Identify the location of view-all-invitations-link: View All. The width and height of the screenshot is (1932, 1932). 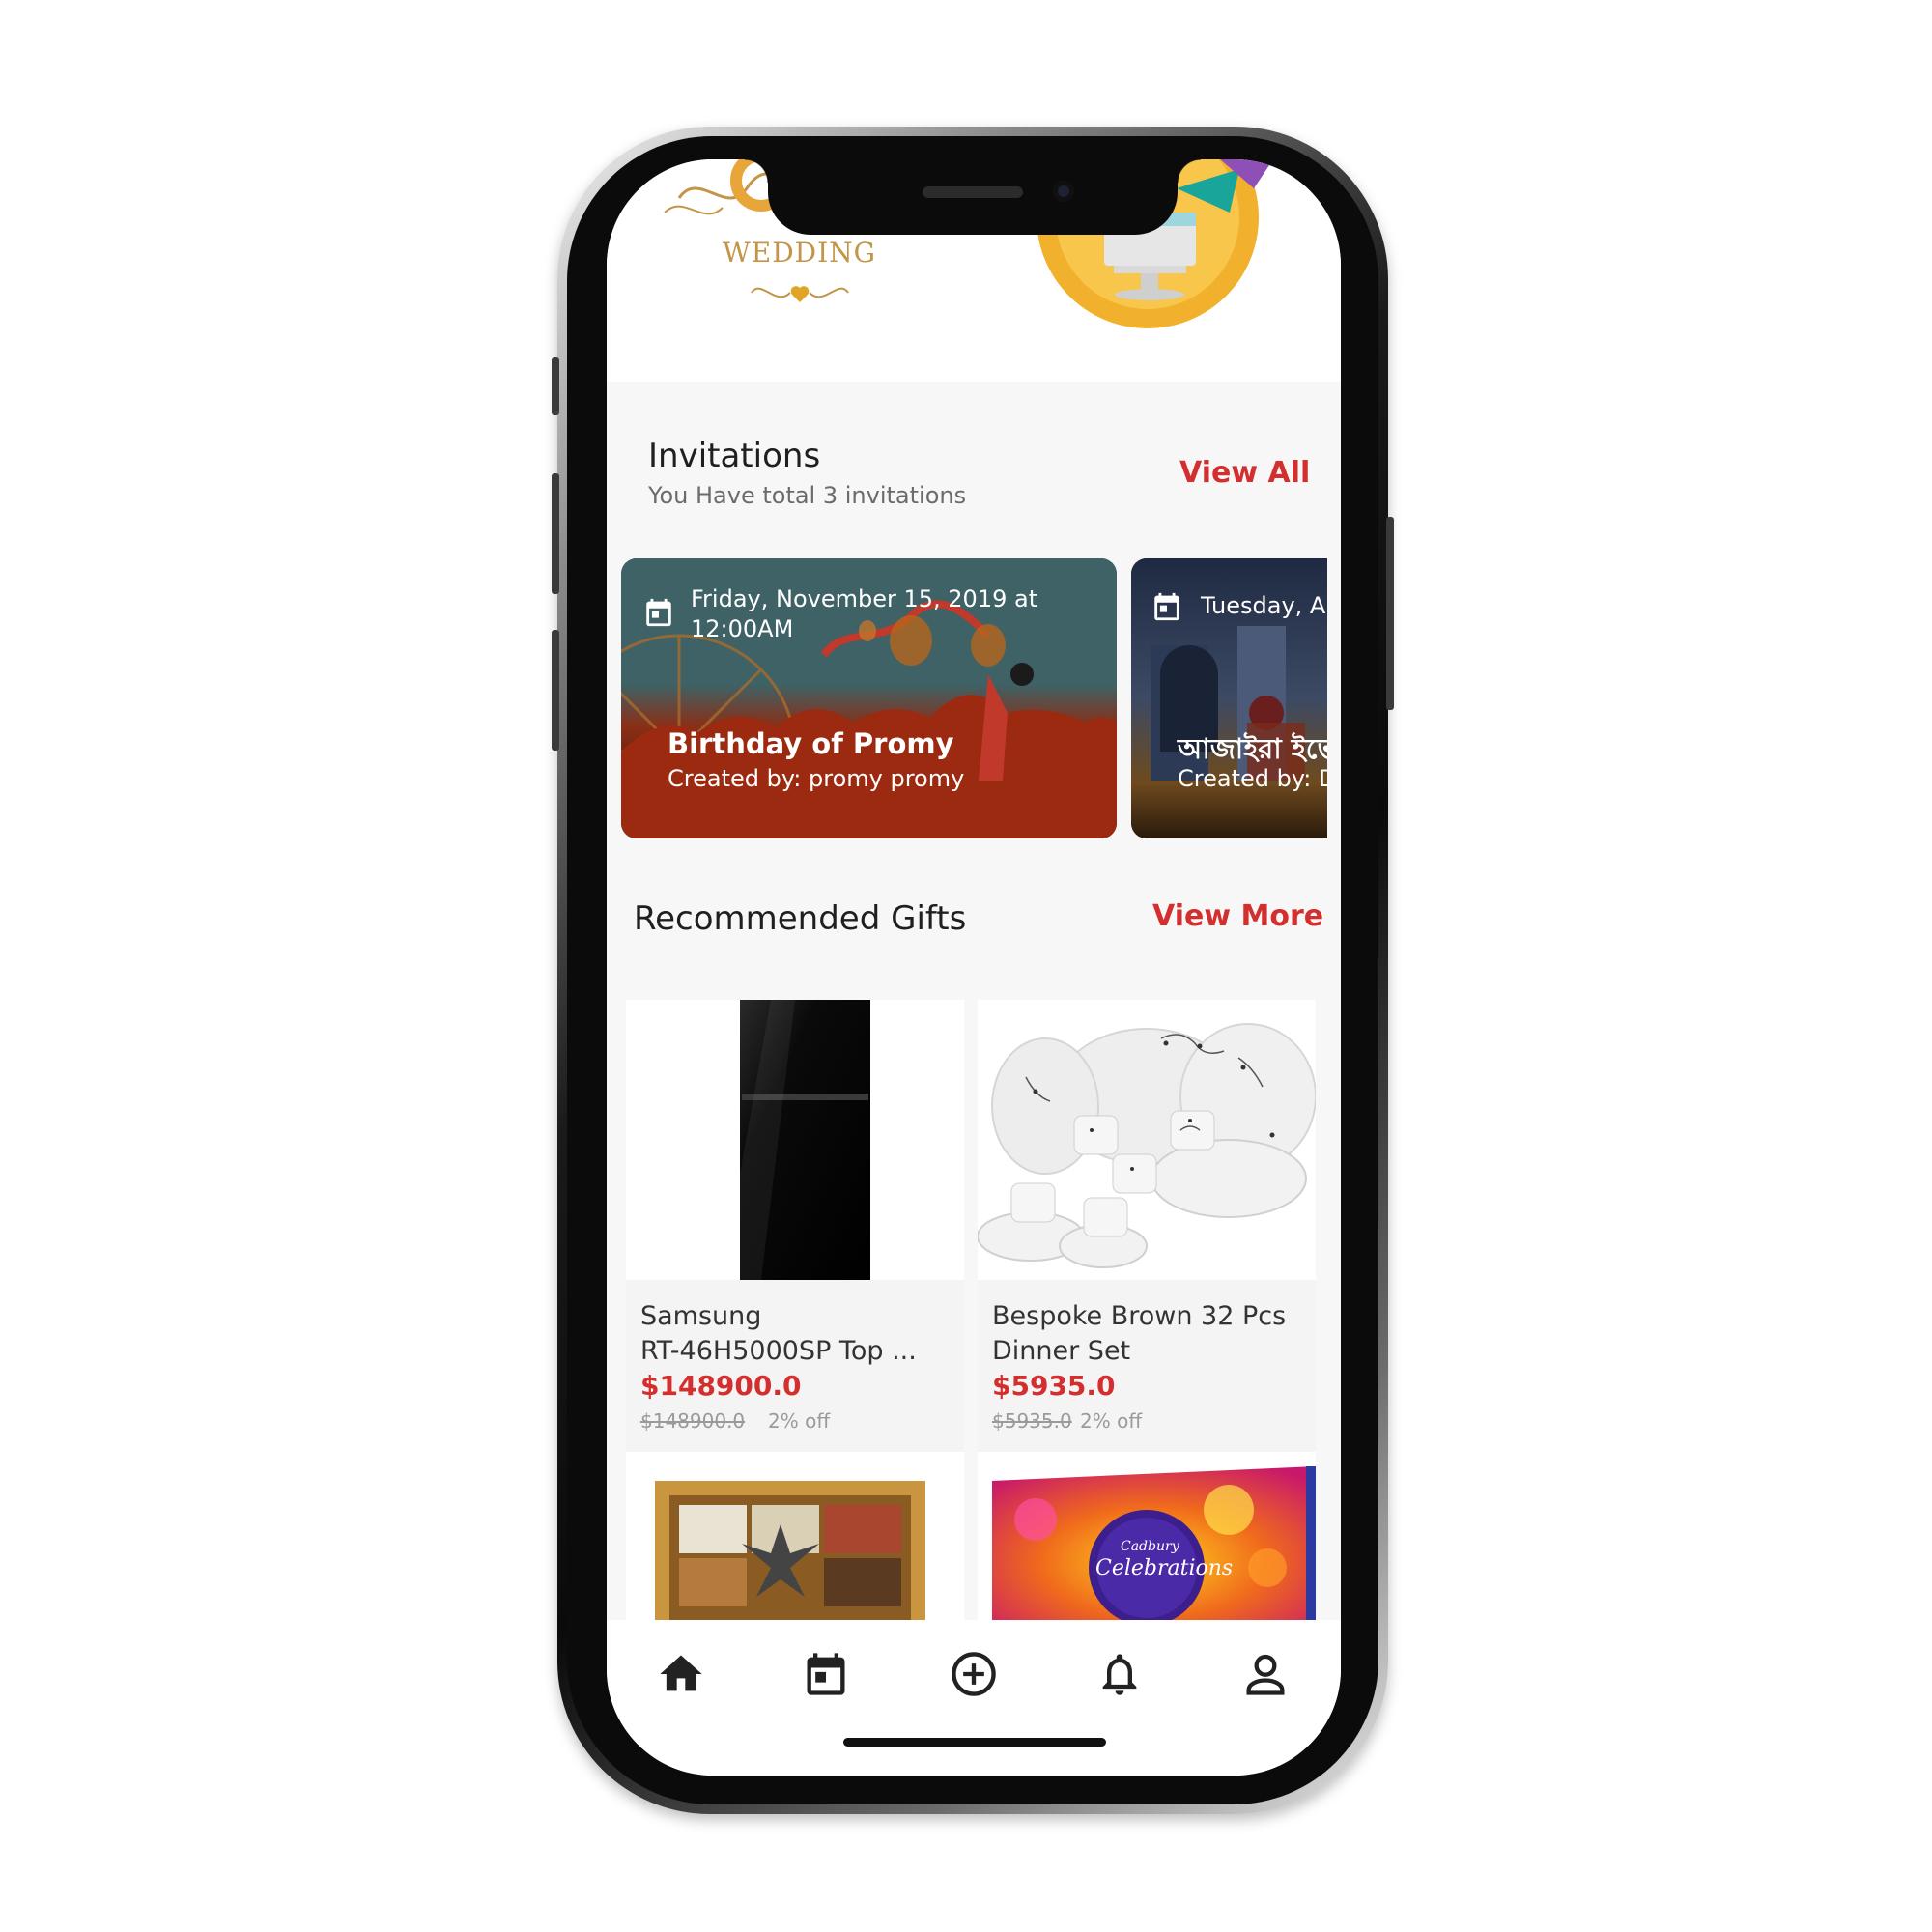
(1244, 473).